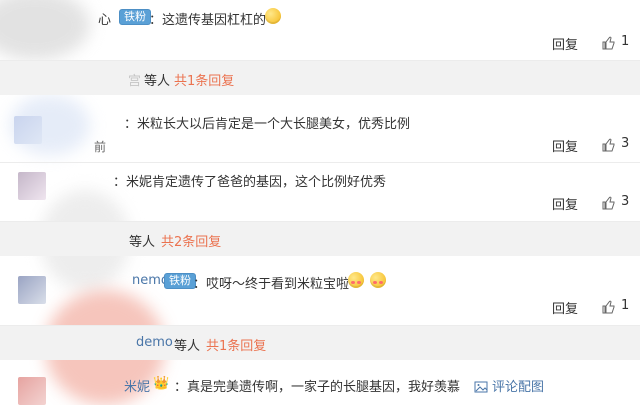  What do you see at coordinates (565, 145) in the screenshot?
I see `comment-2-reply-button: 回复` at bounding box center [565, 145].